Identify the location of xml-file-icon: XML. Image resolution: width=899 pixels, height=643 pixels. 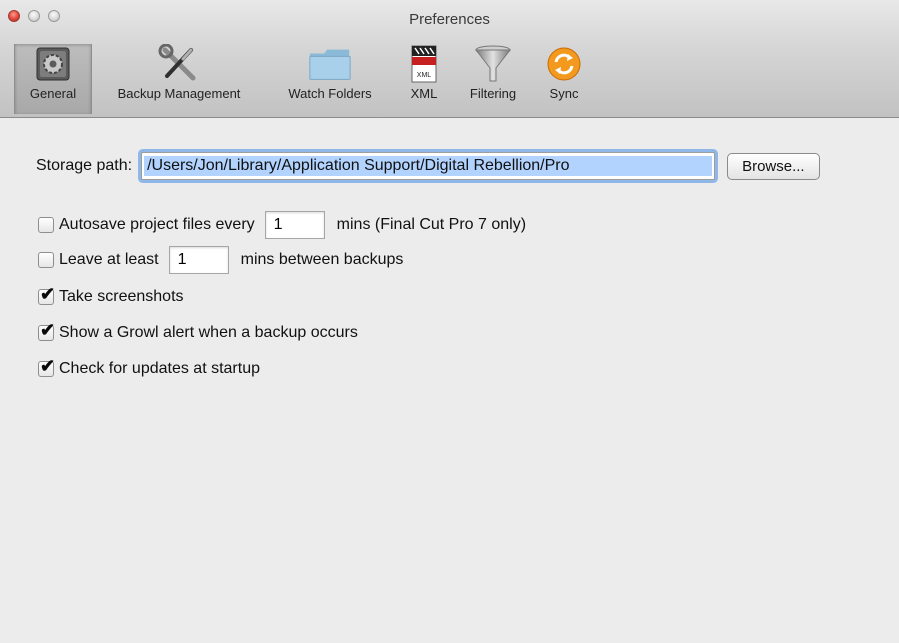
(424, 64).